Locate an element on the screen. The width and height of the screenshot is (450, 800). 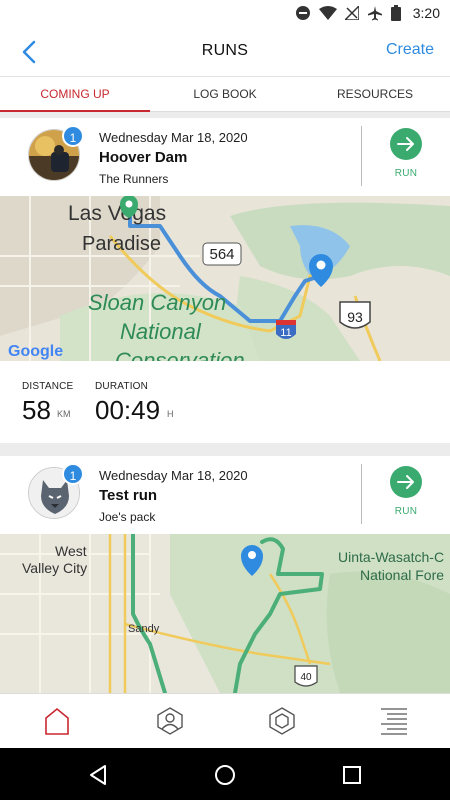
back-button is located at coordinates (30, 52).